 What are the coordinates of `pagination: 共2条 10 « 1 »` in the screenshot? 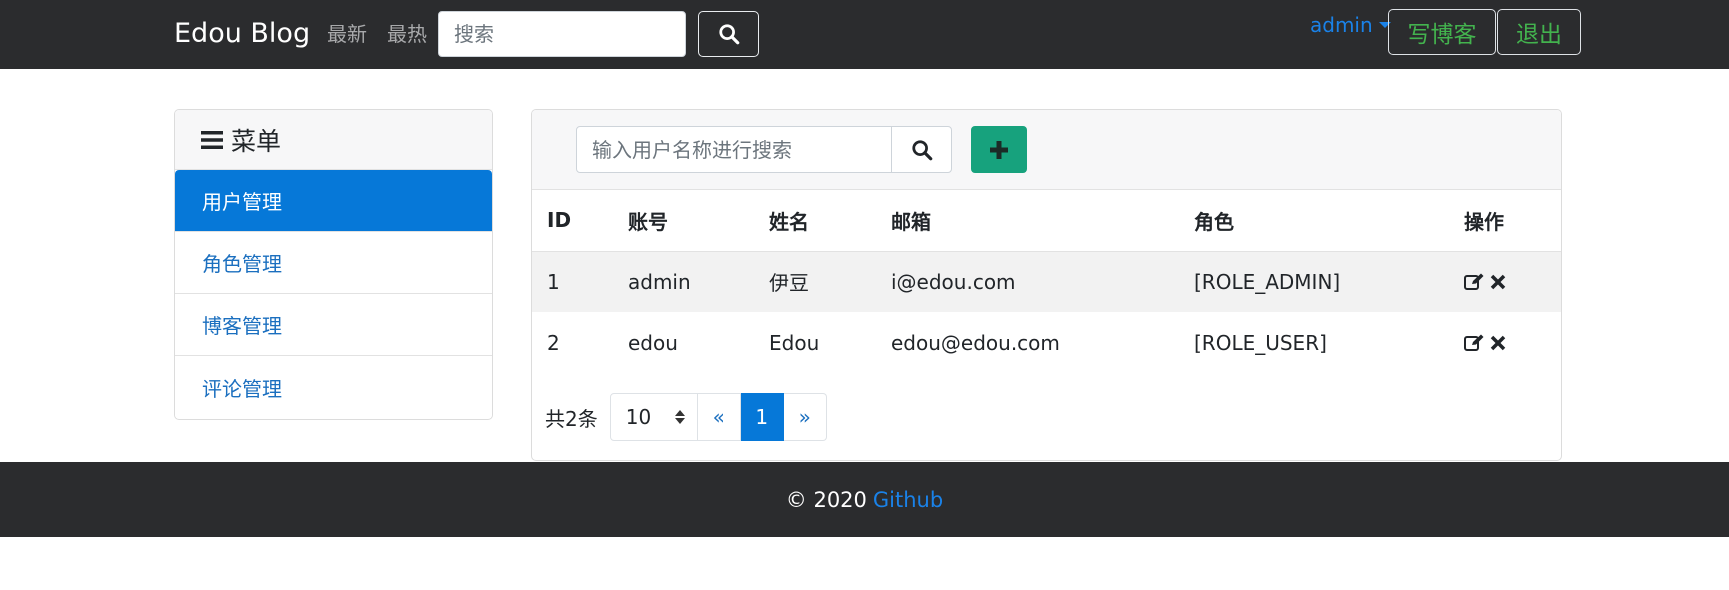 It's located at (686, 417).